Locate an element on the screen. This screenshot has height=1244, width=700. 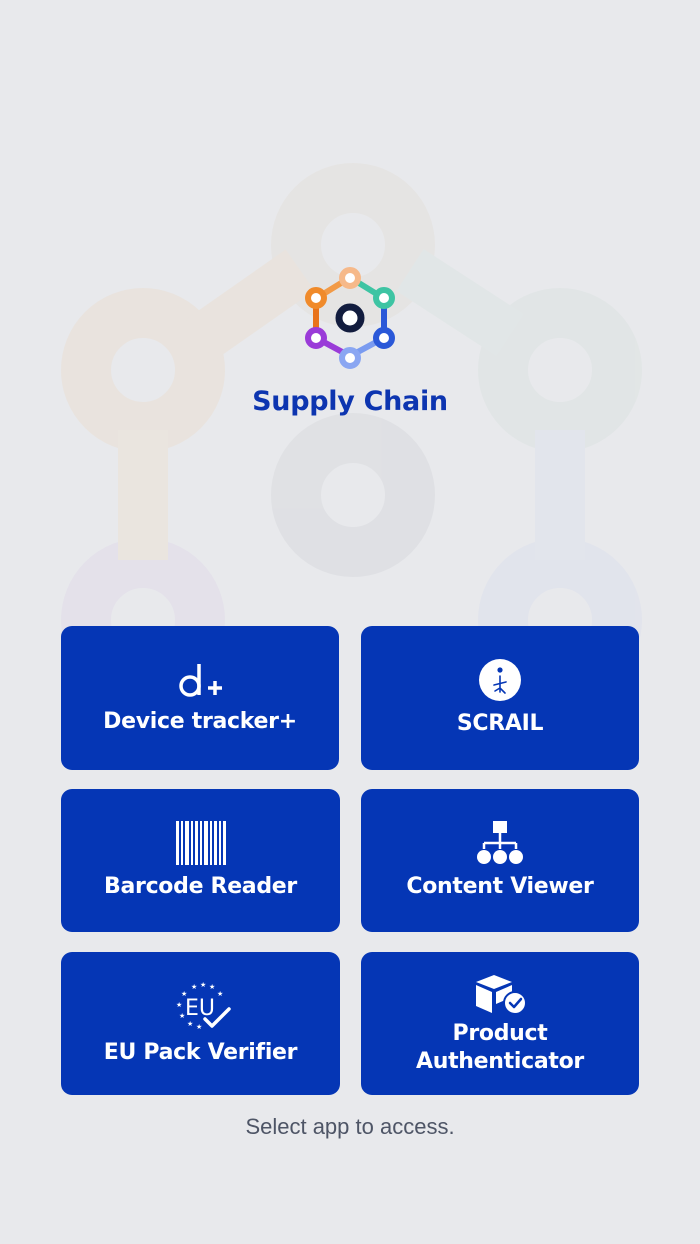
scrail-info-icon is located at coordinates (500, 680).